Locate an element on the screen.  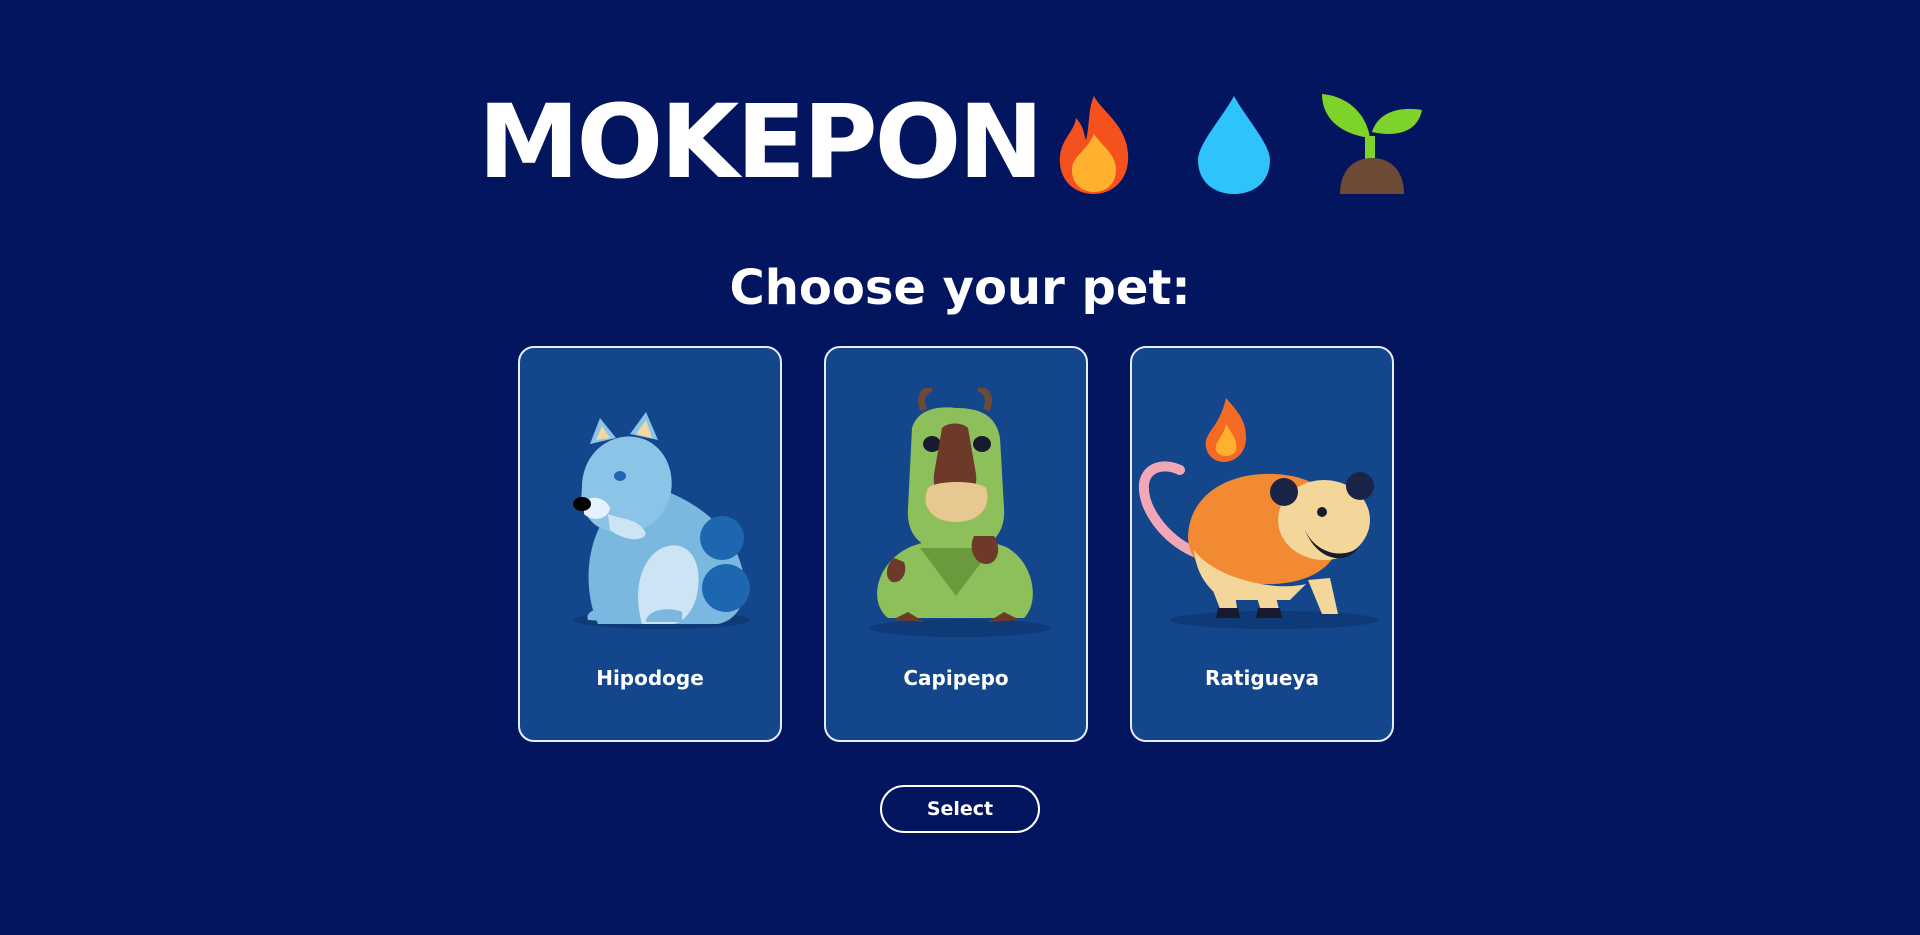
pet-card-ratigueya: Ratigueya is located at coordinates (1262, 544).